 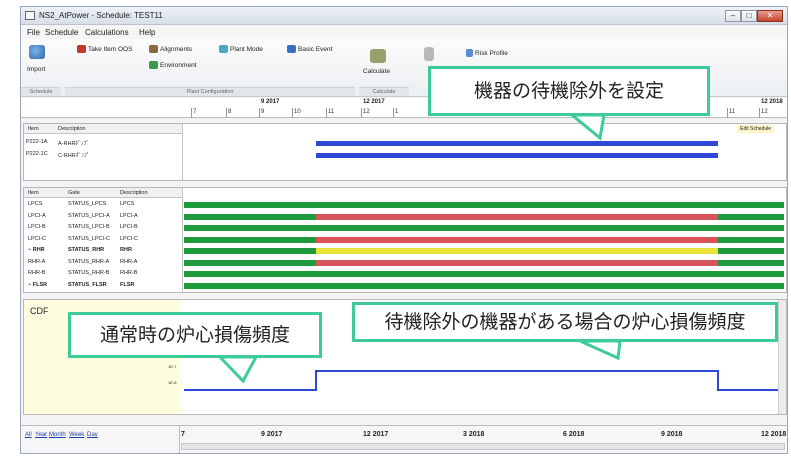 What do you see at coordinates (210, 91) in the screenshot?
I see `group-plant-config: Plant Configuration` at bounding box center [210, 91].